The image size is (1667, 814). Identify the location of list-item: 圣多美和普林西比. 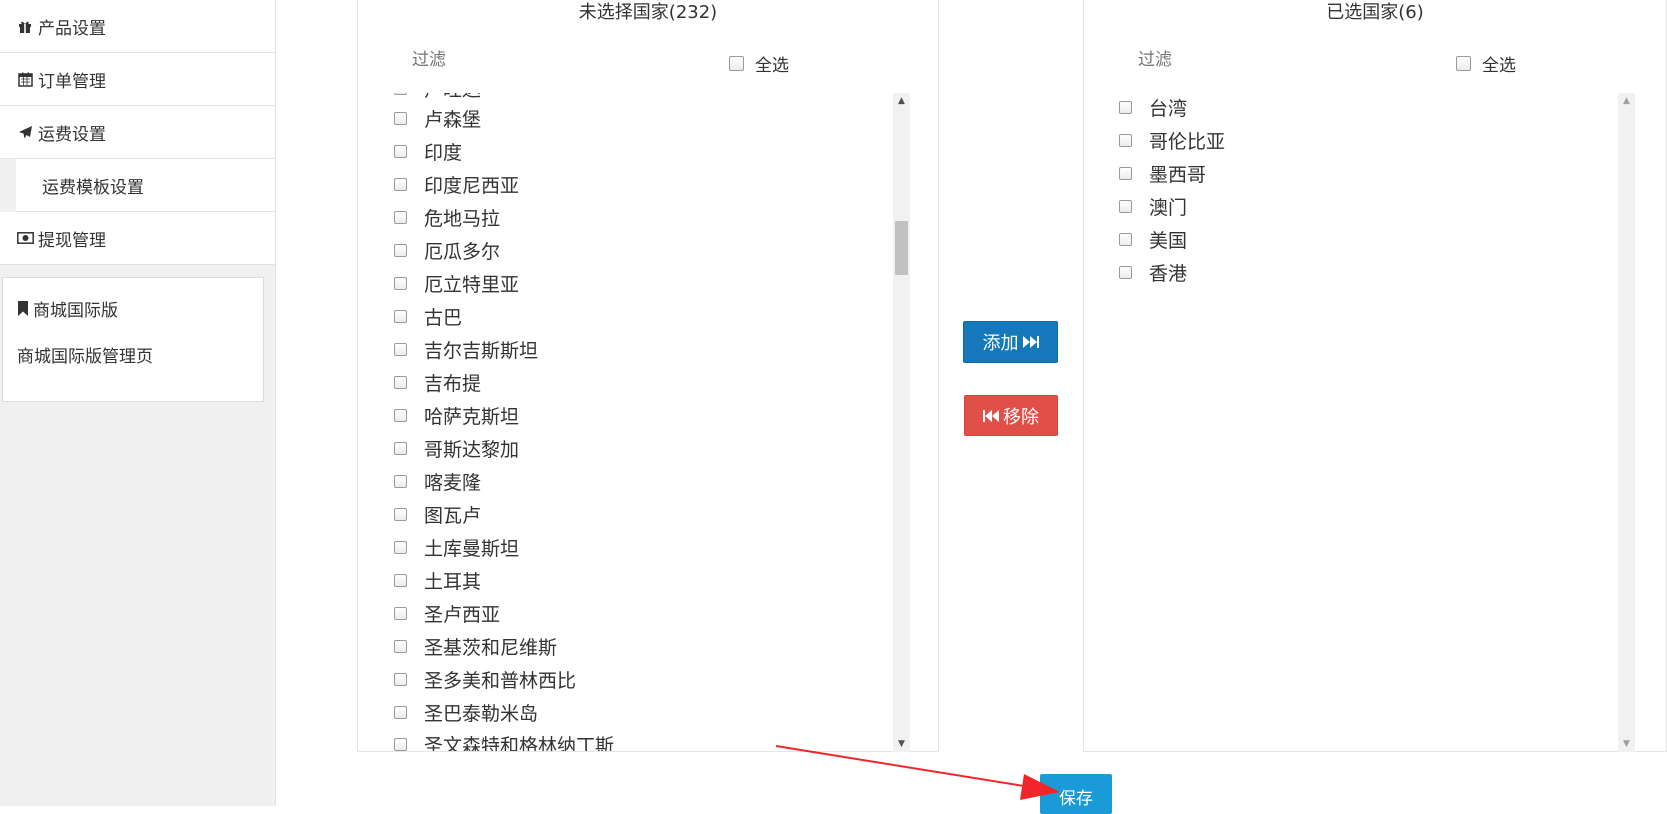
(481, 679).